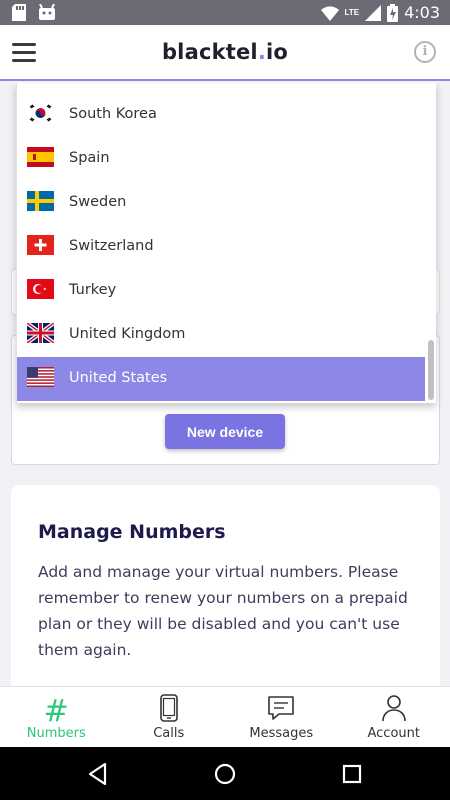 Image resolution: width=450 pixels, height=800 pixels. I want to click on country-option-turkey: Turkey, so click(221, 291).